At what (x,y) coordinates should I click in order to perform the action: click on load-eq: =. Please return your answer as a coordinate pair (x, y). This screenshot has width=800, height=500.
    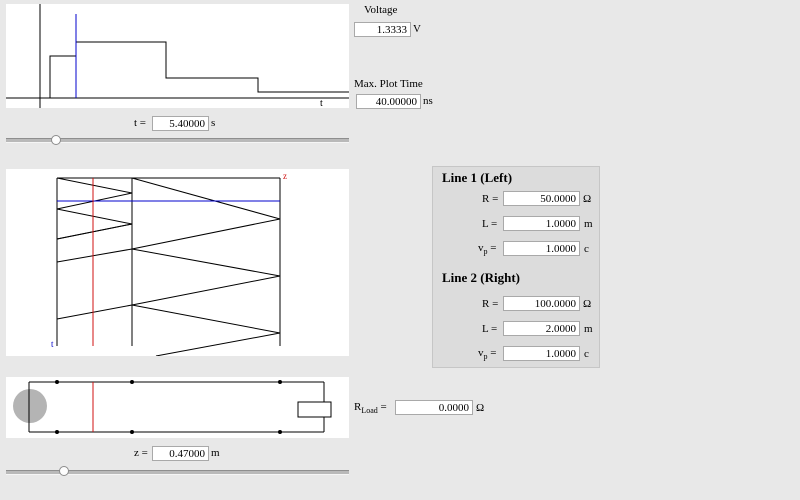
    Looking at the image, I should click on (382, 407).